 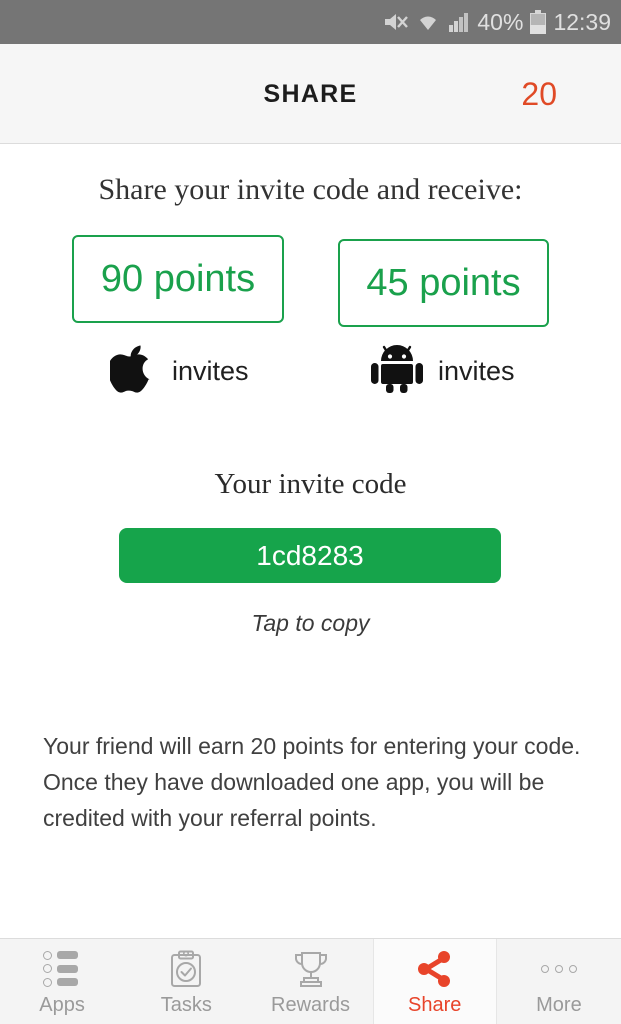 What do you see at coordinates (476, 371) in the screenshot?
I see `android-invites-label: invites` at bounding box center [476, 371].